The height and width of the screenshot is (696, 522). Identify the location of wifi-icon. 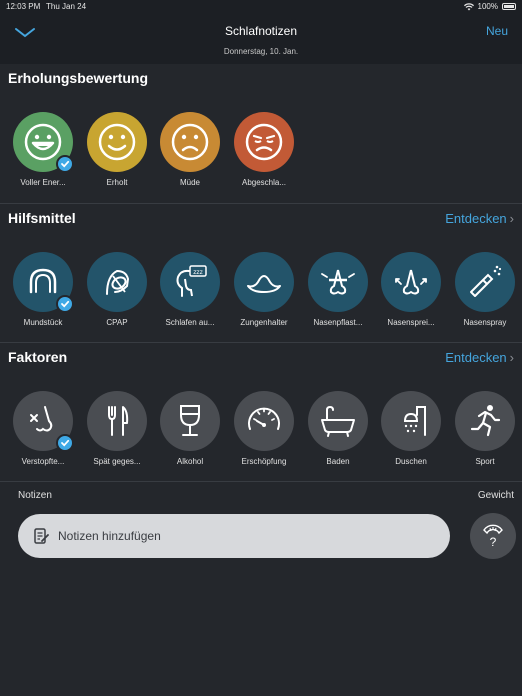
(468, 6).